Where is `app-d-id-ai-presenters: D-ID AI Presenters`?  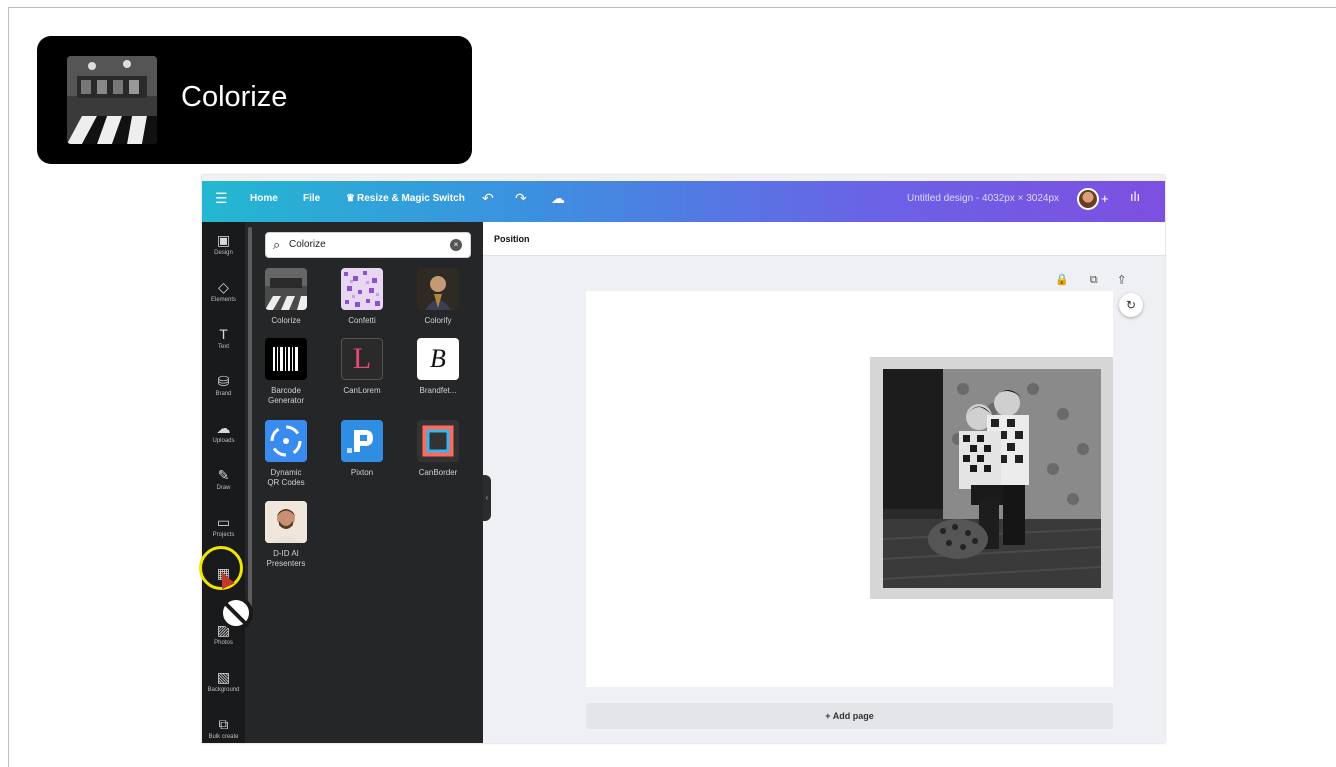
app-d-id-ai-presenters: D-ID AI Presenters is located at coordinates (286, 535).